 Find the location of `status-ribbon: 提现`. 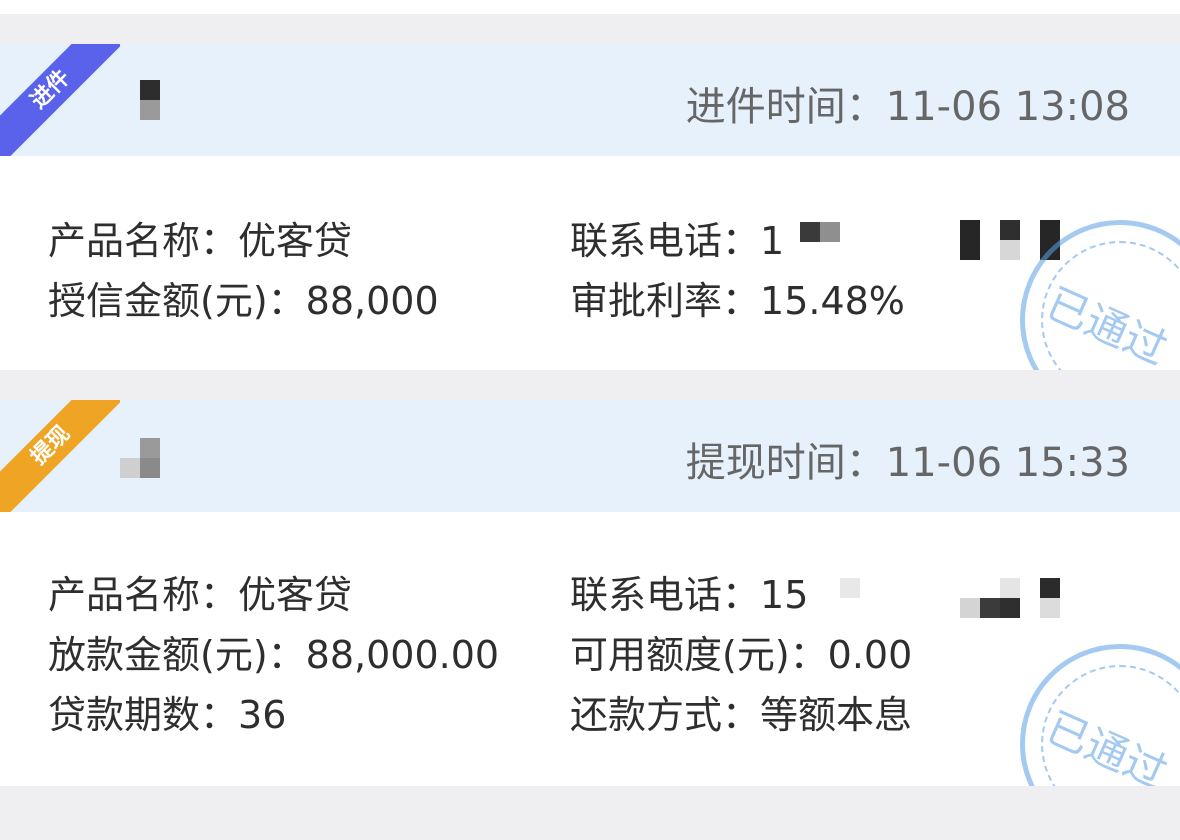

status-ribbon: 提现 is located at coordinates (60, 460).